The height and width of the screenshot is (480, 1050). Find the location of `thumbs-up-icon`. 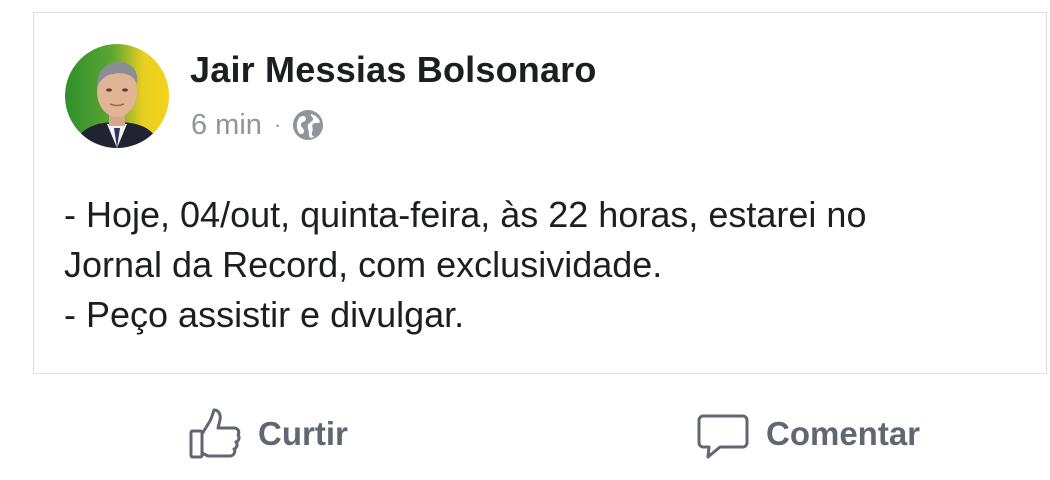

thumbs-up-icon is located at coordinates (215, 434).